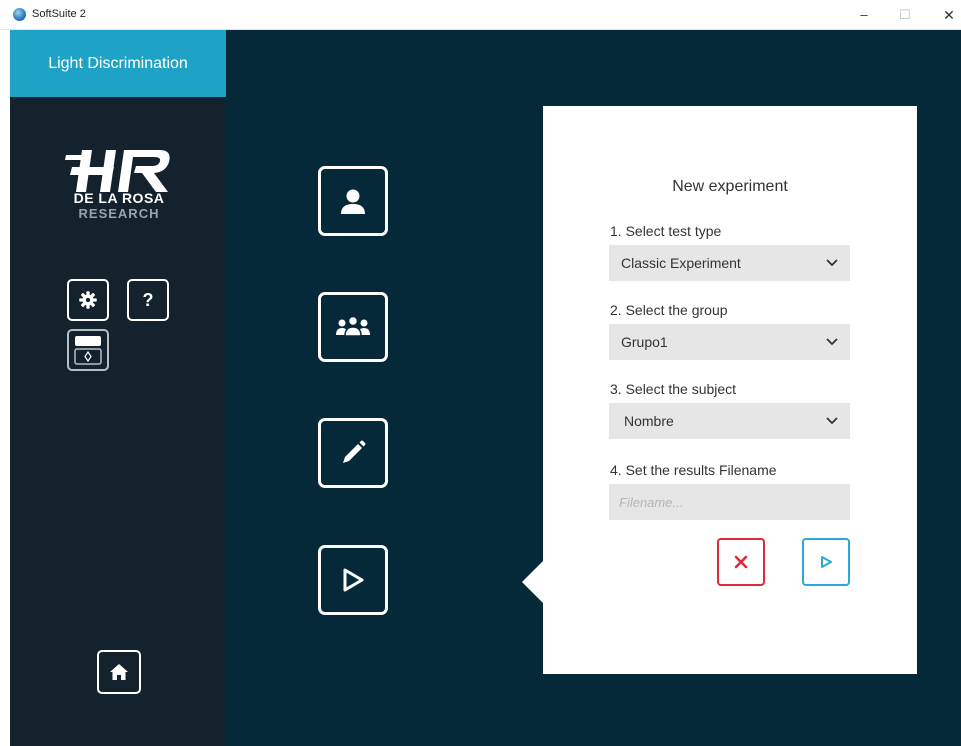 The image size is (961, 746). Describe the element at coordinates (905, 15) in the screenshot. I see `maximize-button: ☐` at that location.